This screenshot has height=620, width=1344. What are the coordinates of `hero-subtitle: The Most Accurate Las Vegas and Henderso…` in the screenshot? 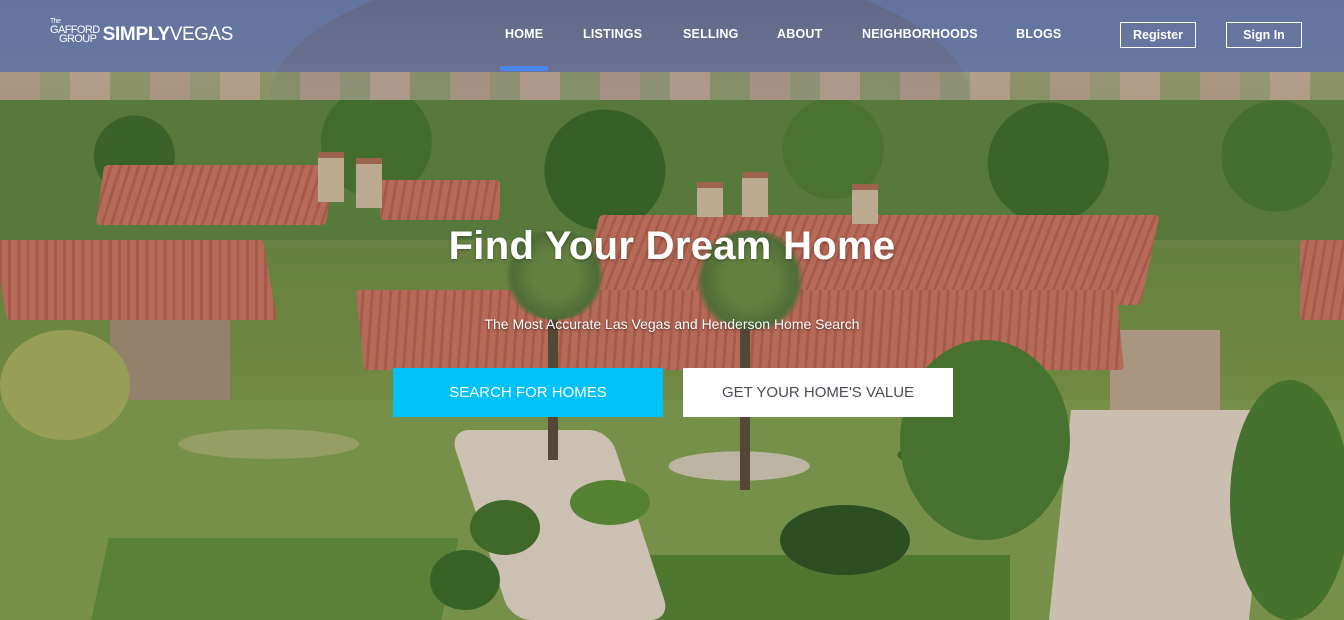 It's located at (672, 324).